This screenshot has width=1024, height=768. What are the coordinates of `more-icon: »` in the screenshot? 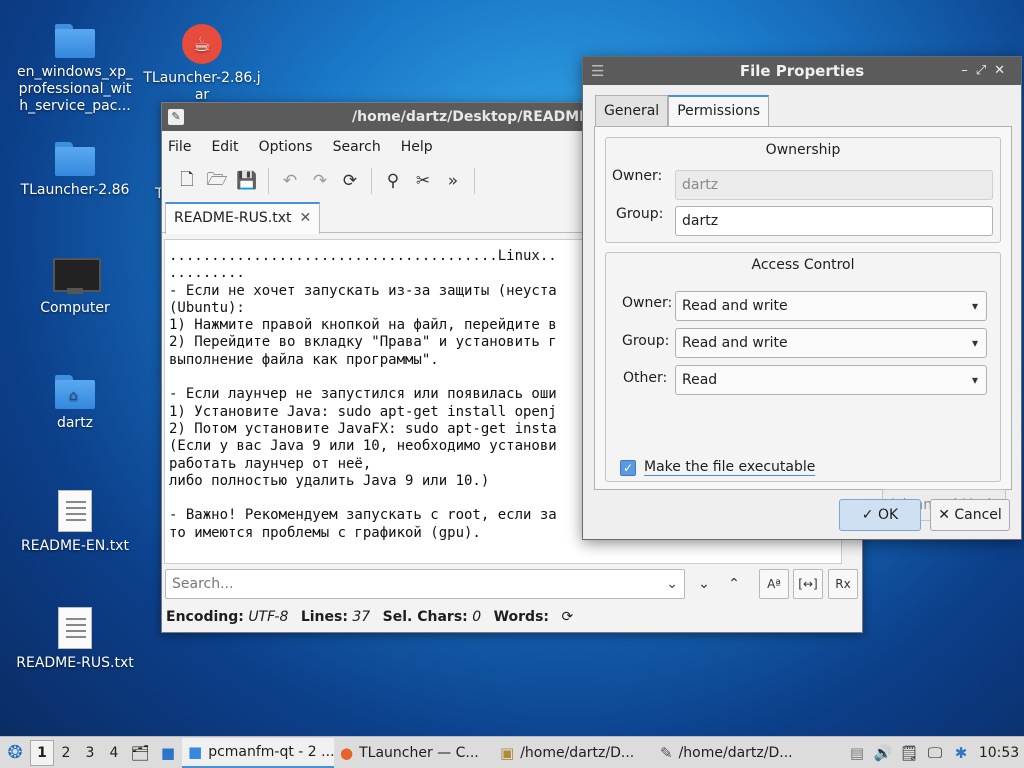 It's located at (453, 181).